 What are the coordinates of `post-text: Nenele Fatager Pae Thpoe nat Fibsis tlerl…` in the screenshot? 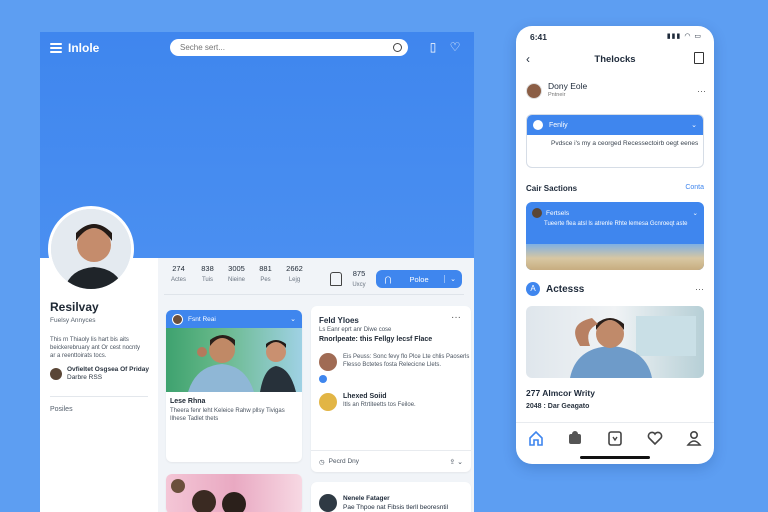 It's located at (395, 503).